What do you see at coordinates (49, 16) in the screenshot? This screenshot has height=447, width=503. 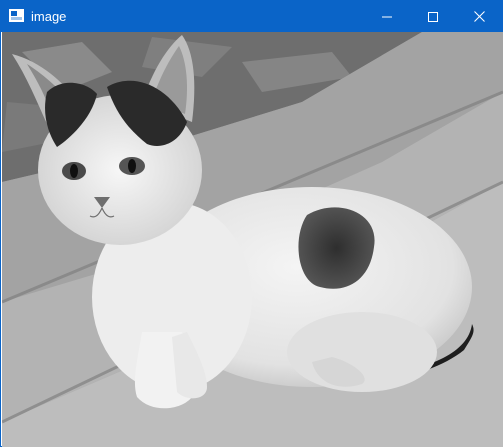 I see `window-title: image` at bounding box center [49, 16].